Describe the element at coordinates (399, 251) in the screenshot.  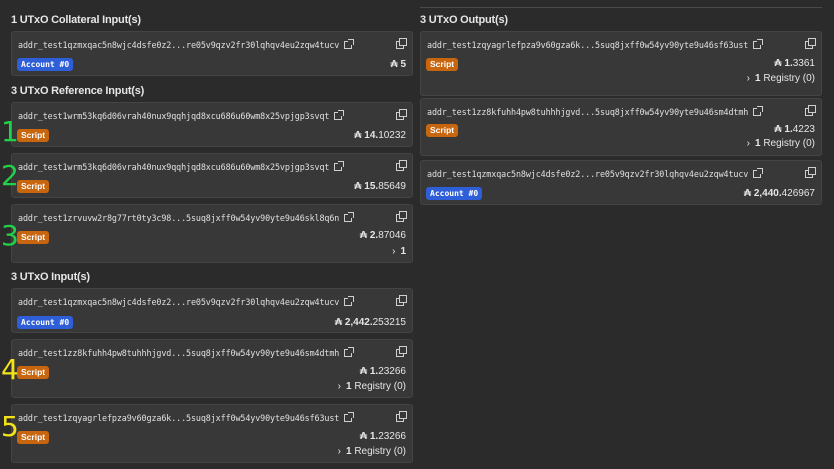
I see `registry-toggle: › 1` at that location.